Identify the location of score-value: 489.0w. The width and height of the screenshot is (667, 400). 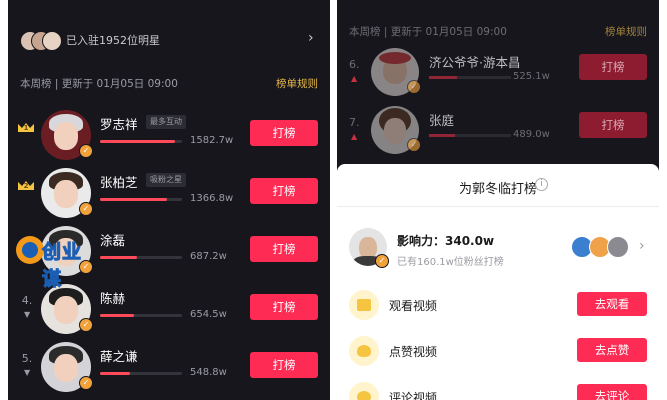
(531, 134).